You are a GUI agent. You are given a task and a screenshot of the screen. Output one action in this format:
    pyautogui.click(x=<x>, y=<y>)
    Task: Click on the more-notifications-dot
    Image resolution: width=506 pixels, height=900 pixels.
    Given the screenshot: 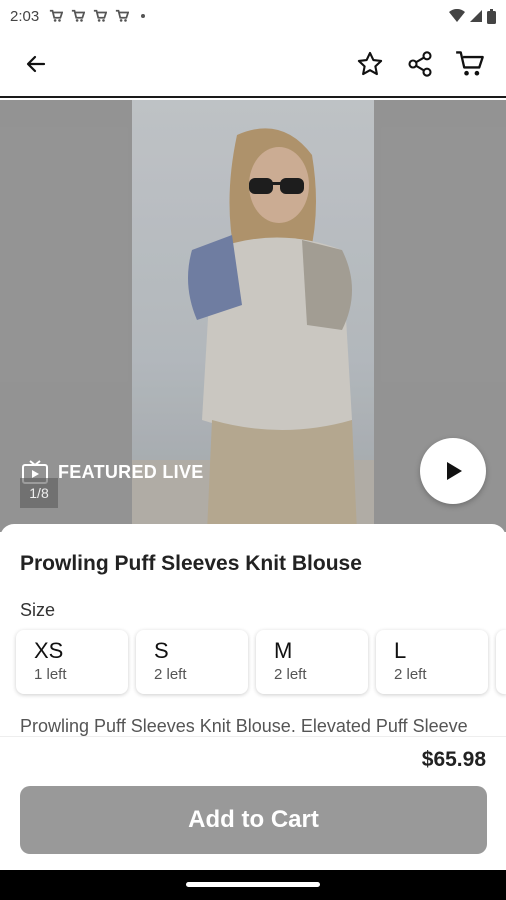 What is the action you would take?
    pyautogui.click(x=143, y=16)
    